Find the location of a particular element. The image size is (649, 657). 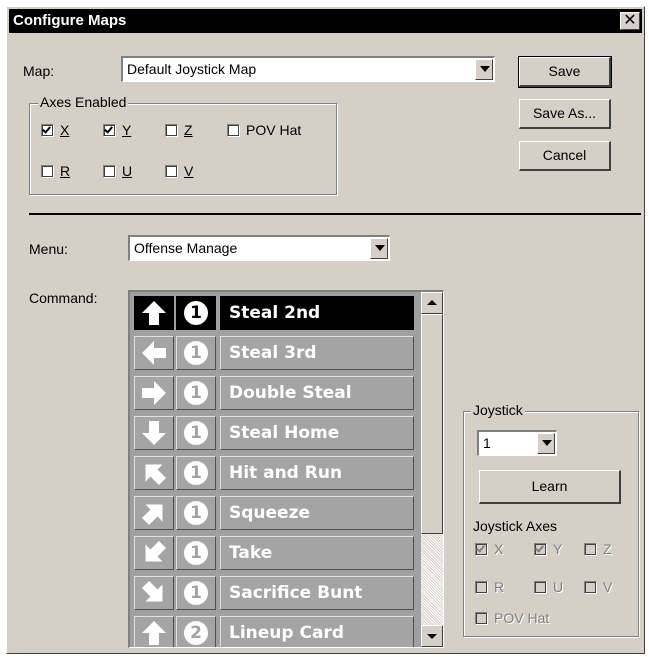

axes-enabled-title: Axes Enabled is located at coordinates (83, 102).